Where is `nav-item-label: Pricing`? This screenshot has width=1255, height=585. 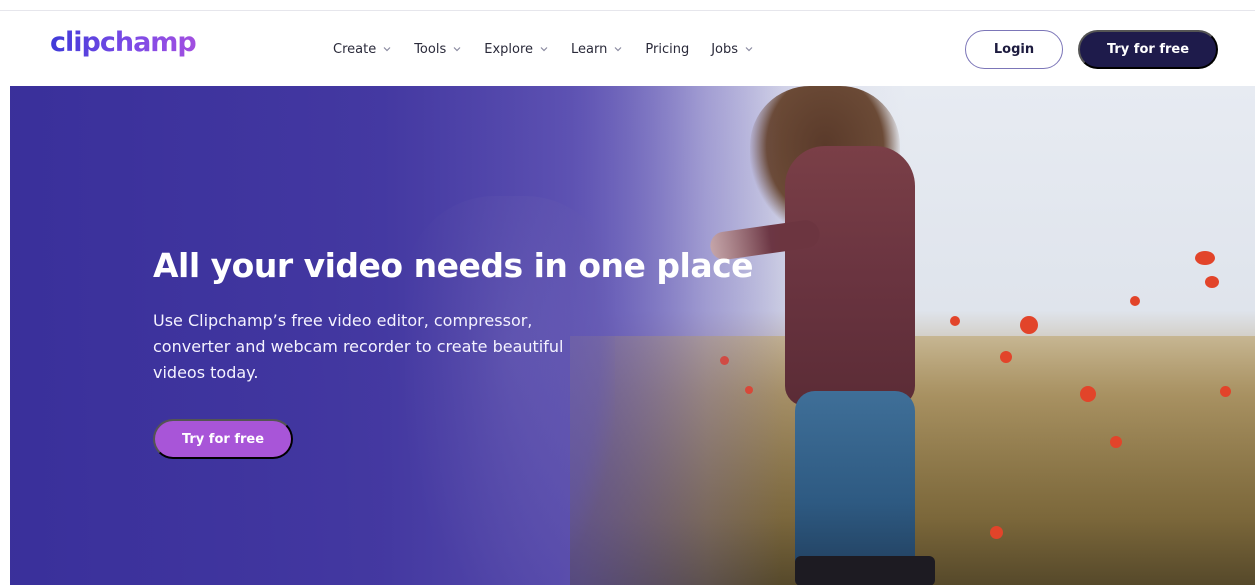
nav-item-label: Pricing is located at coordinates (667, 49).